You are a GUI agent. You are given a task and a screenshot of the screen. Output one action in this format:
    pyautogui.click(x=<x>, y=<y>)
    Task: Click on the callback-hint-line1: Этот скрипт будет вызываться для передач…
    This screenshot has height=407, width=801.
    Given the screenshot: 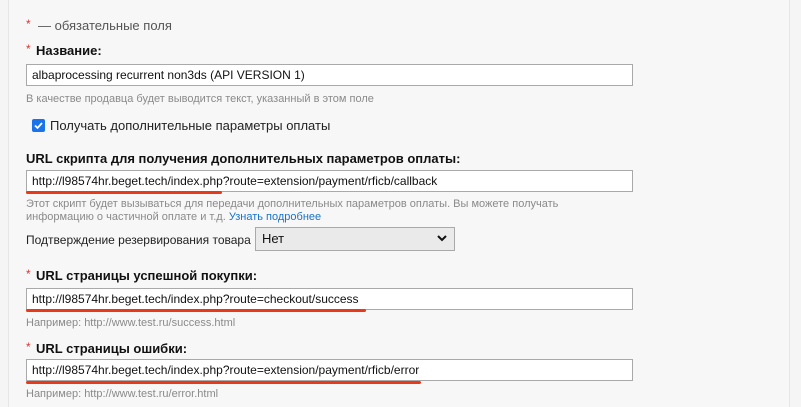 What is the action you would take?
    pyautogui.click(x=292, y=204)
    